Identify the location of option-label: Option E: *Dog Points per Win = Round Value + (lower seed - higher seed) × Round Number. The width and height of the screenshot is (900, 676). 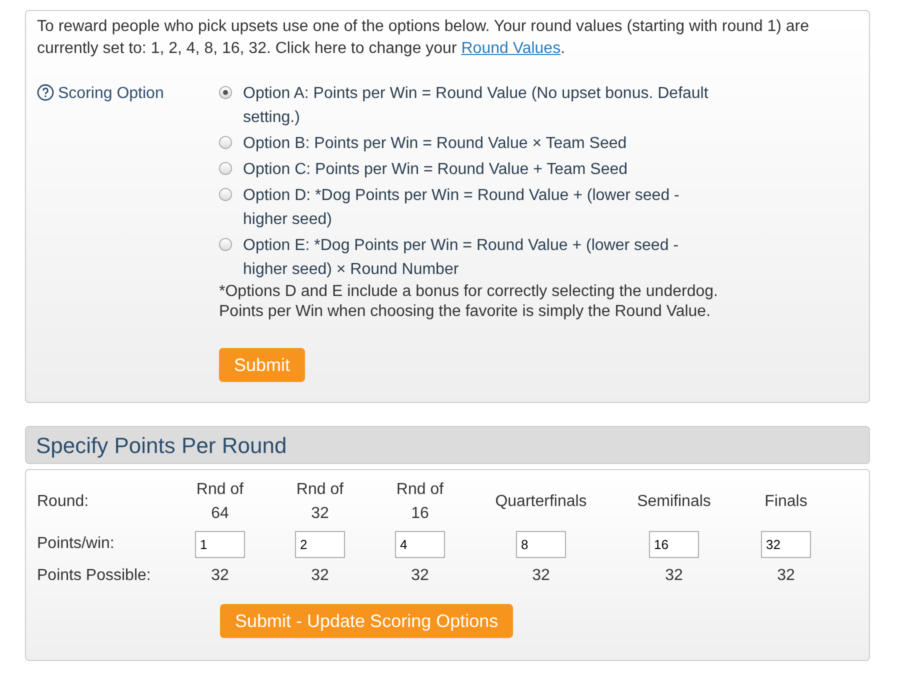
(461, 258).